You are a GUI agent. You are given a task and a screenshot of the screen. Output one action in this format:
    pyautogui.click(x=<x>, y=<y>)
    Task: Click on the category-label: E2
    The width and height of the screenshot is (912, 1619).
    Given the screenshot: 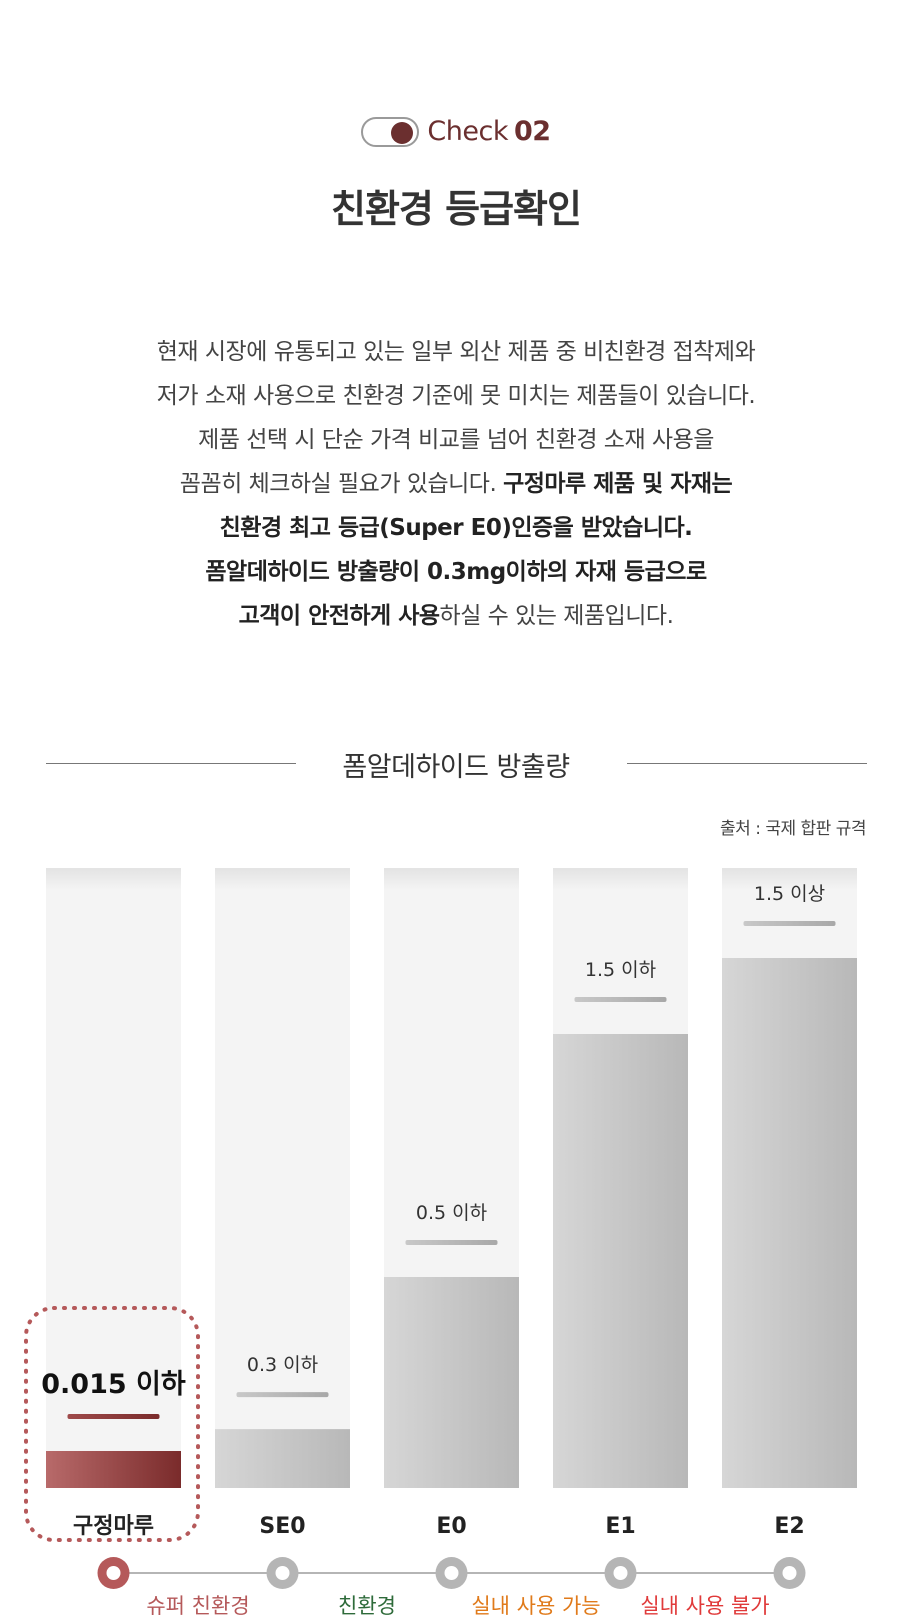 What is the action you would take?
    pyautogui.click(x=789, y=1526)
    